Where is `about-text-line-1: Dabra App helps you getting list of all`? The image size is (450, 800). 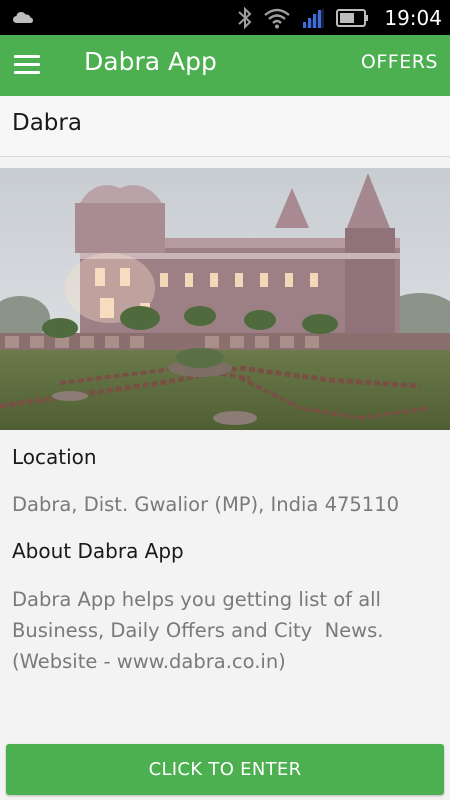 about-text-line-1: Dabra App helps you getting list of all is located at coordinates (196, 599).